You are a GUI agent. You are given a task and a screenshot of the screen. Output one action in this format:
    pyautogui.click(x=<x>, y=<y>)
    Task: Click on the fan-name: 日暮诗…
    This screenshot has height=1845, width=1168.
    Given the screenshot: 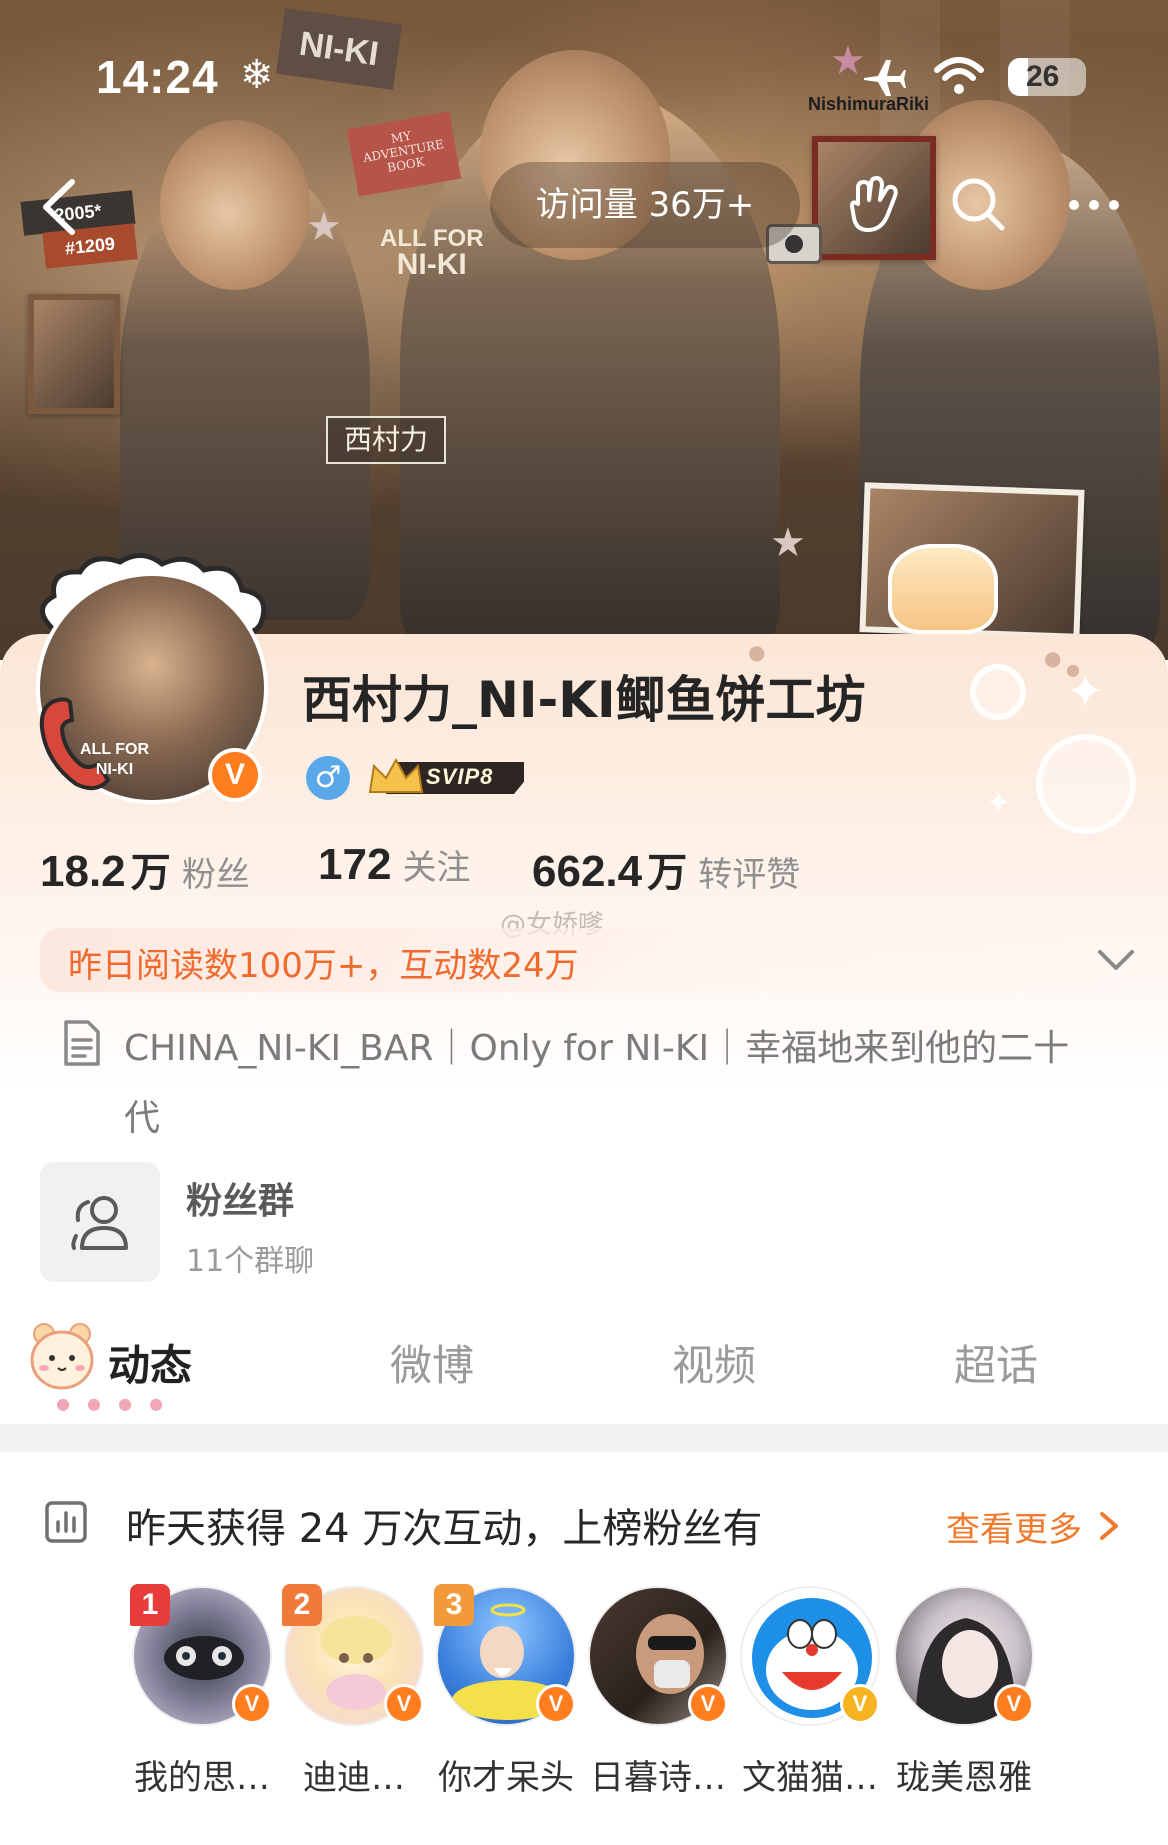 What is the action you would take?
    pyautogui.click(x=658, y=1778)
    